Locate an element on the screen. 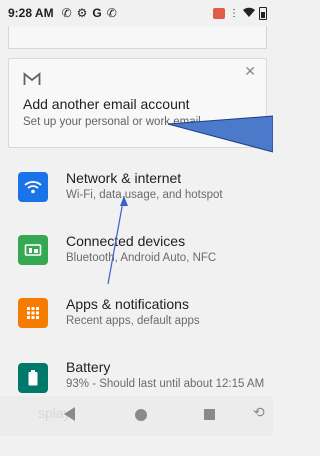  settings-item-desc: Bluetooth, Android Auto, NFC is located at coordinates (141, 258).